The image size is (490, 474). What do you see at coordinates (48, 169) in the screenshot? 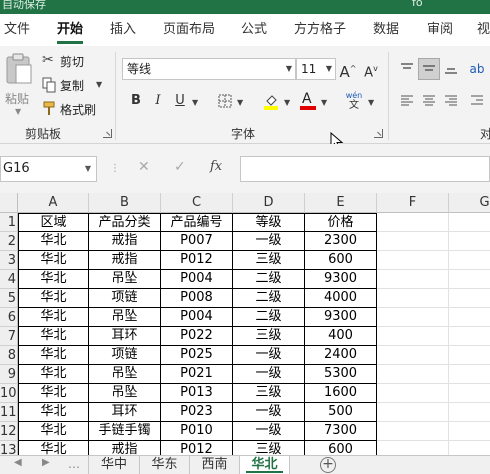
I see `name-box: G16 ▼` at bounding box center [48, 169].